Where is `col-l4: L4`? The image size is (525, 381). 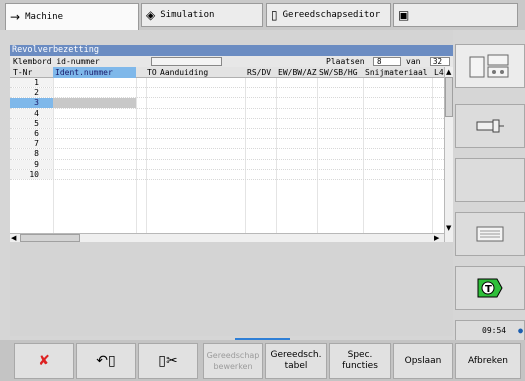 col-l4: L4 is located at coordinates (439, 72).